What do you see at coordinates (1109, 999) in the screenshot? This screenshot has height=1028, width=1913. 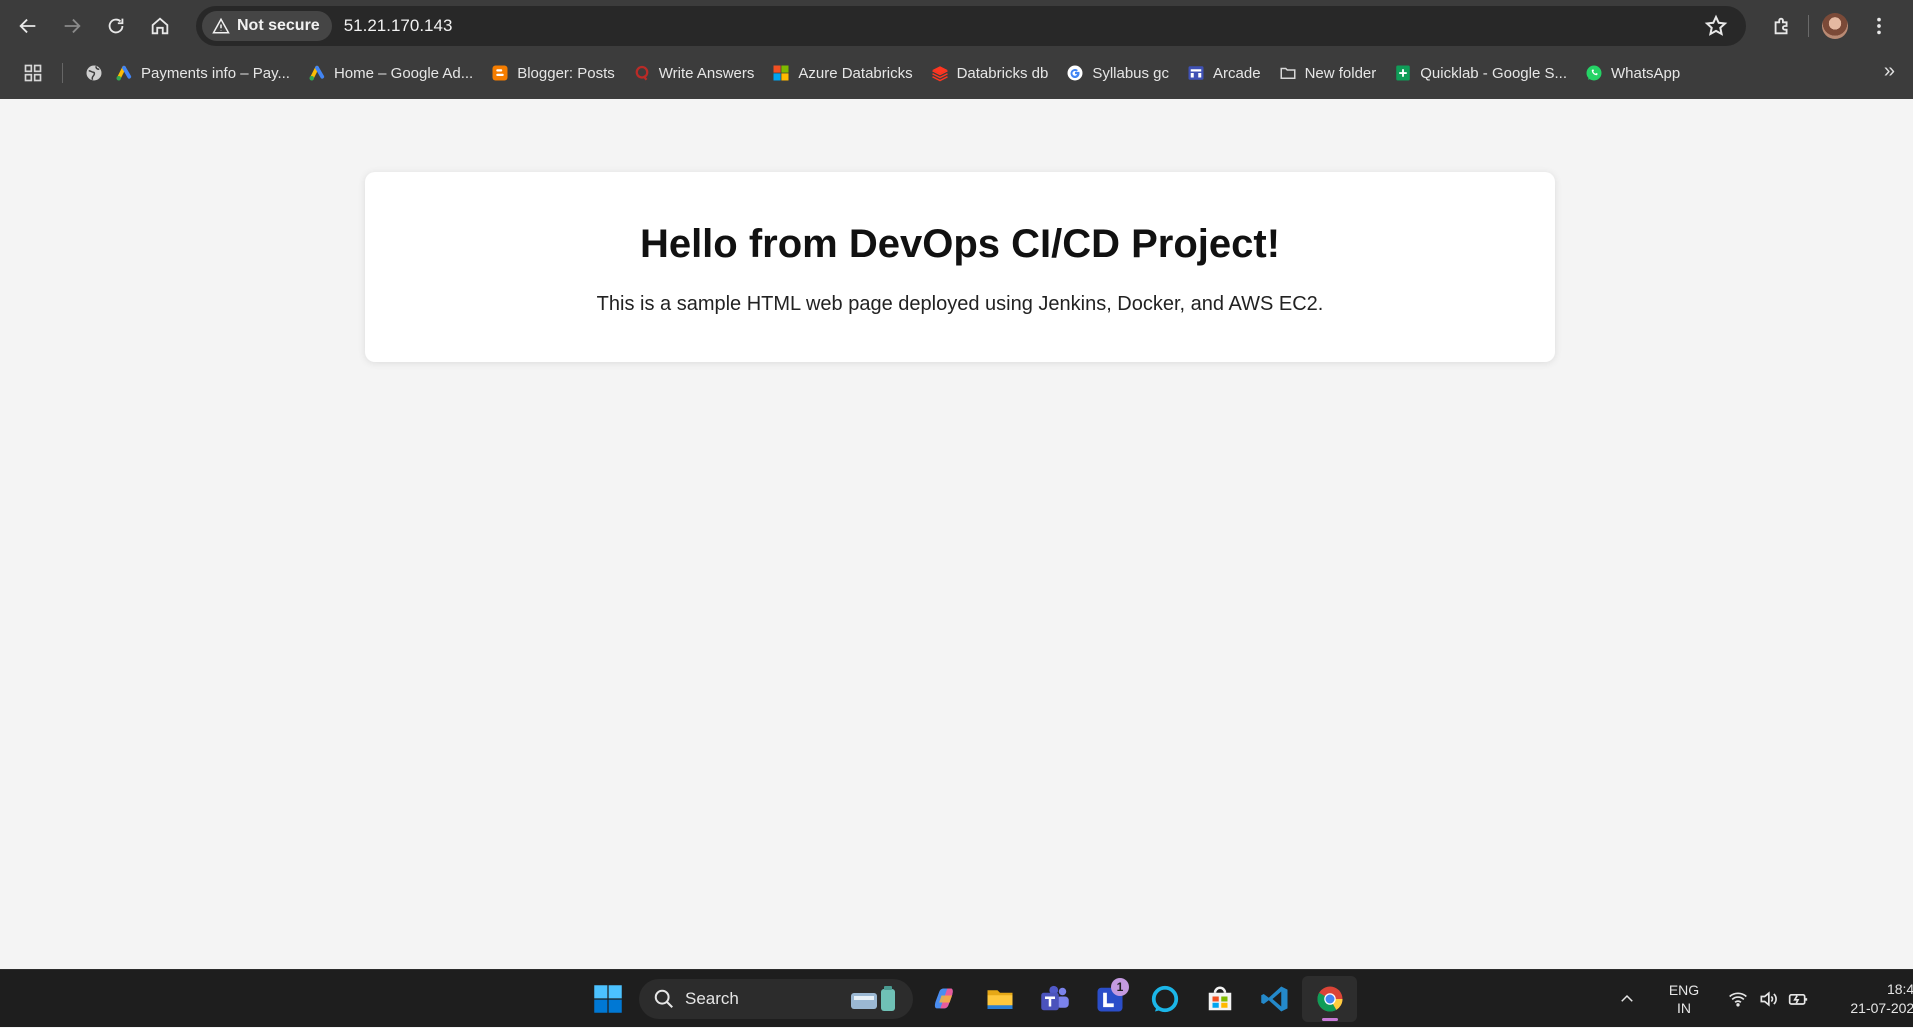 I see `taskbar-learning-app: 1` at bounding box center [1109, 999].